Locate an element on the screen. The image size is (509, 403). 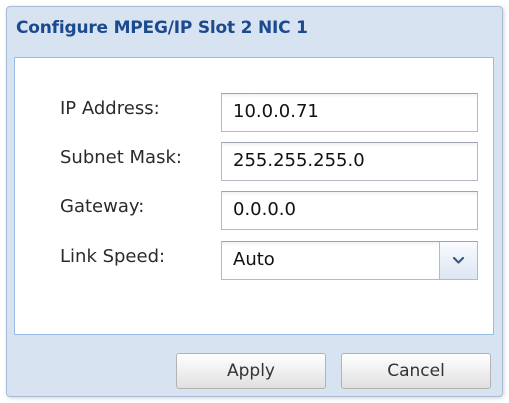
chevron-down-icon is located at coordinates (458, 260).